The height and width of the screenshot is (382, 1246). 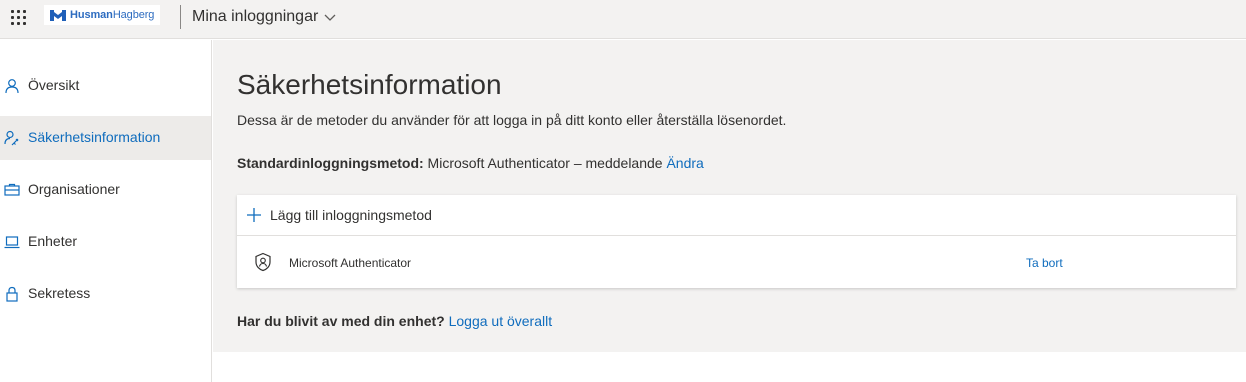 What do you see at coordinates (501, 321) in the screenshot?
I see `sign-out-everywhere-link: Logga ut överallt` at bounding box center [501, 321].